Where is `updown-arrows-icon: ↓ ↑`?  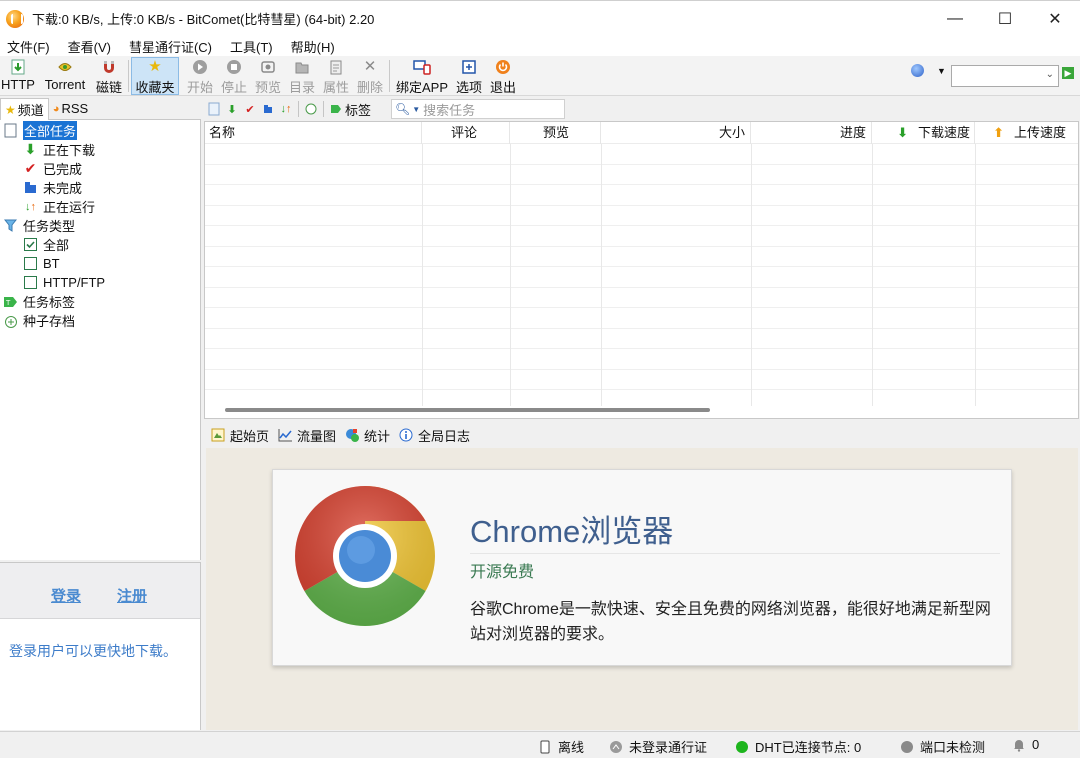
updown-arrows-icon: ↓ ↑ is located at coordinates (286, 109).